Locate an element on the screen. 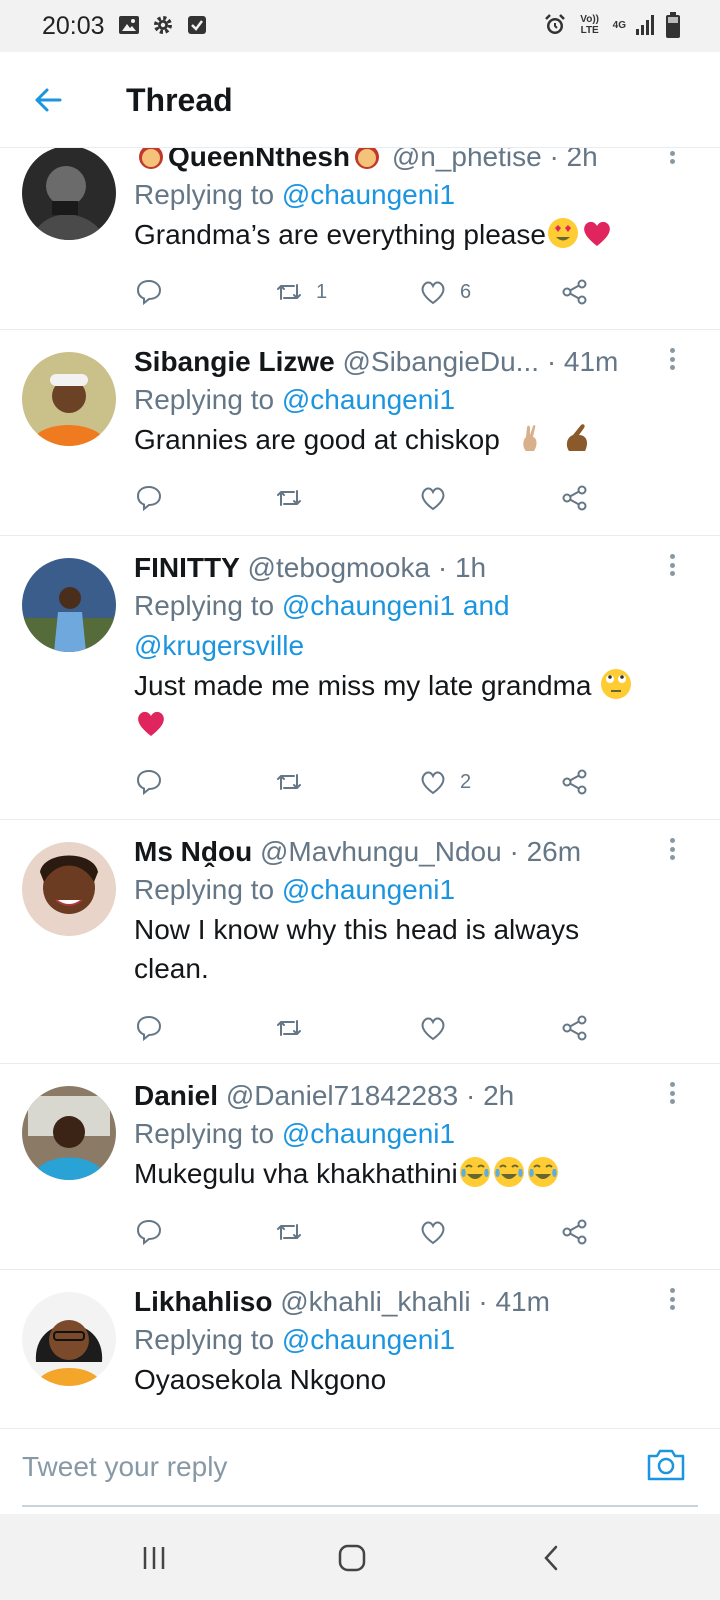 Image resolution: width=720 pixels, height=1600 pixels. tweet-author-name: QueenNthesh is located at coordinates (259, 160).